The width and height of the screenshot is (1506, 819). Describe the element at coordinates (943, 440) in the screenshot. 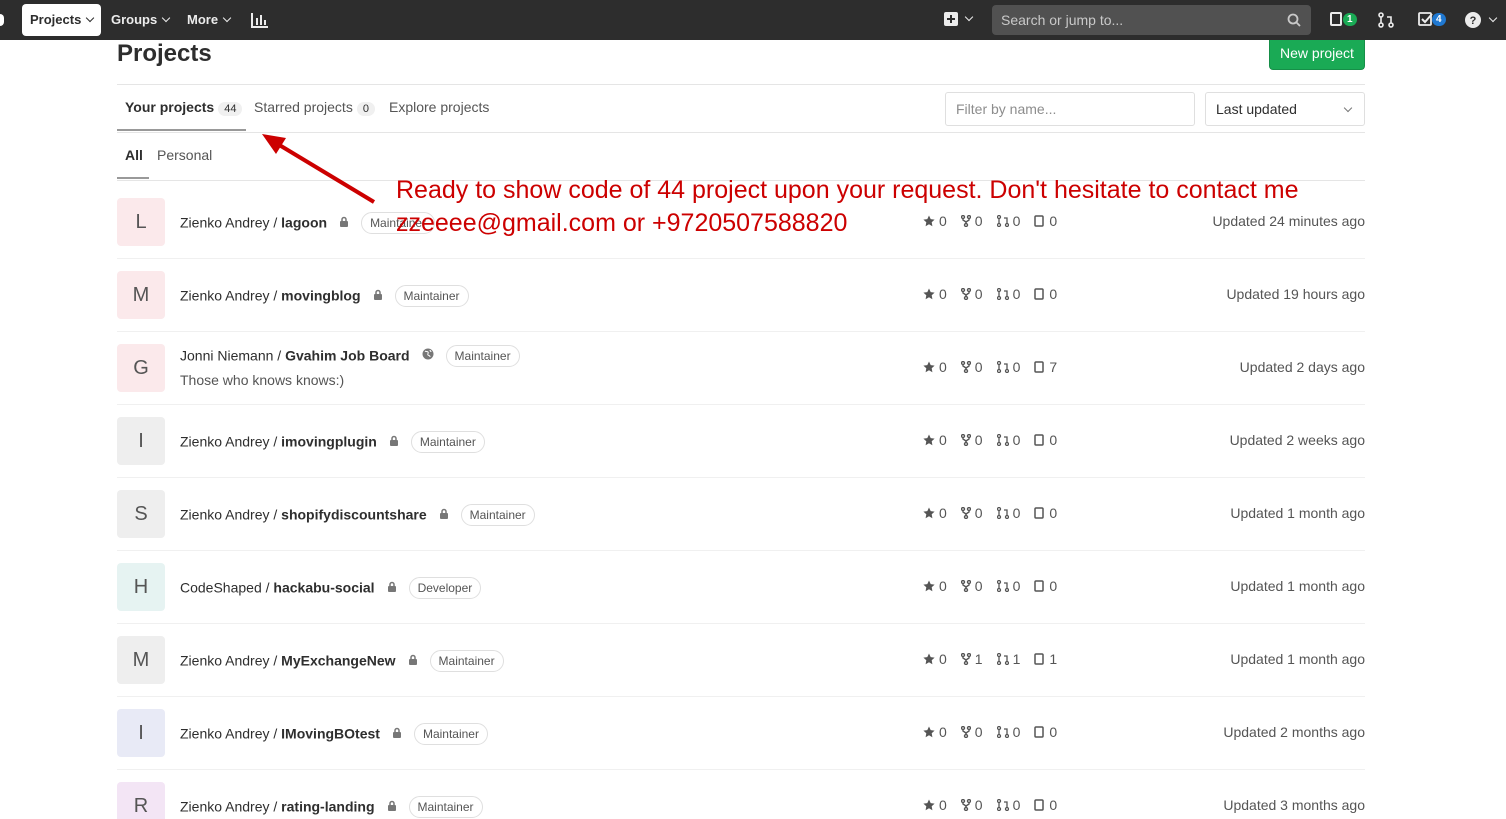

I see `stars-value: 0` at that location.